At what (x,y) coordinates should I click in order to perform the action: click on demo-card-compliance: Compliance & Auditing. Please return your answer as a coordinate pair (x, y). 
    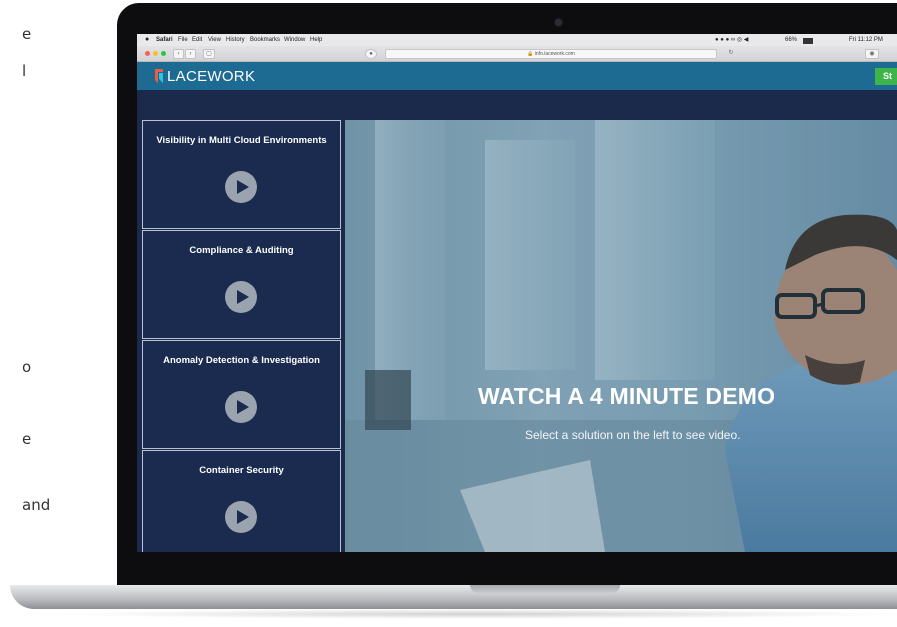
    Looking at the image, I should click on (241, 284).